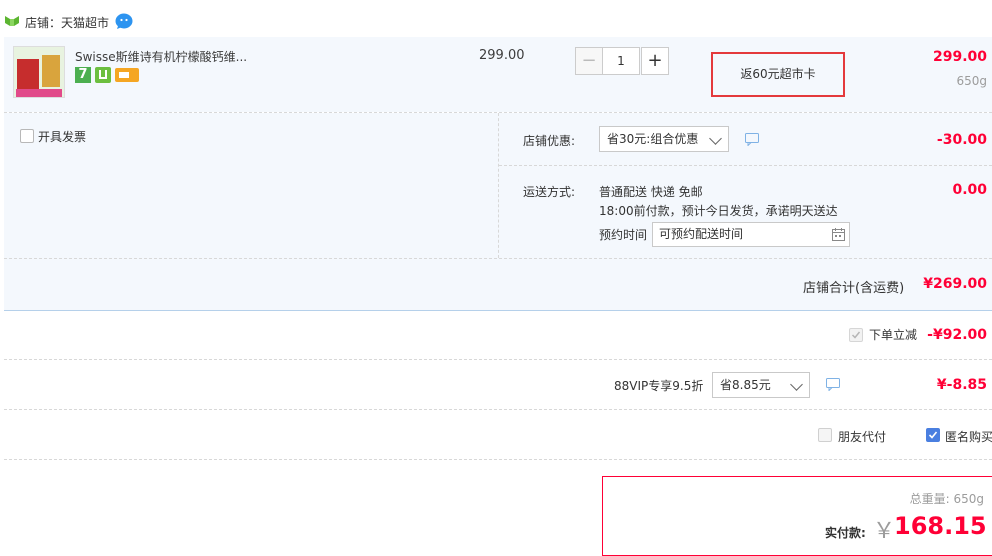 The image size is (992, 556). What do you see at coordinates (961, 385) in the screenshot?
I see `vip-amount: ¥-8.85` at bounding box center [961, 385].